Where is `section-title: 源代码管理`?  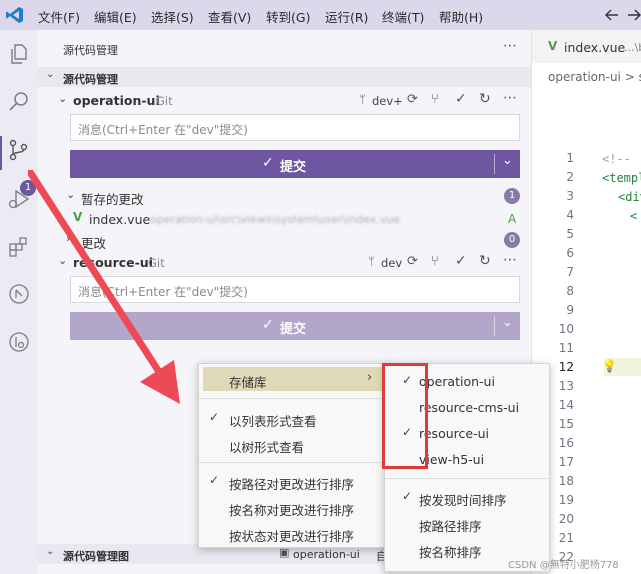 section-title: 源代码管理 is located at coordinates (90, 79).